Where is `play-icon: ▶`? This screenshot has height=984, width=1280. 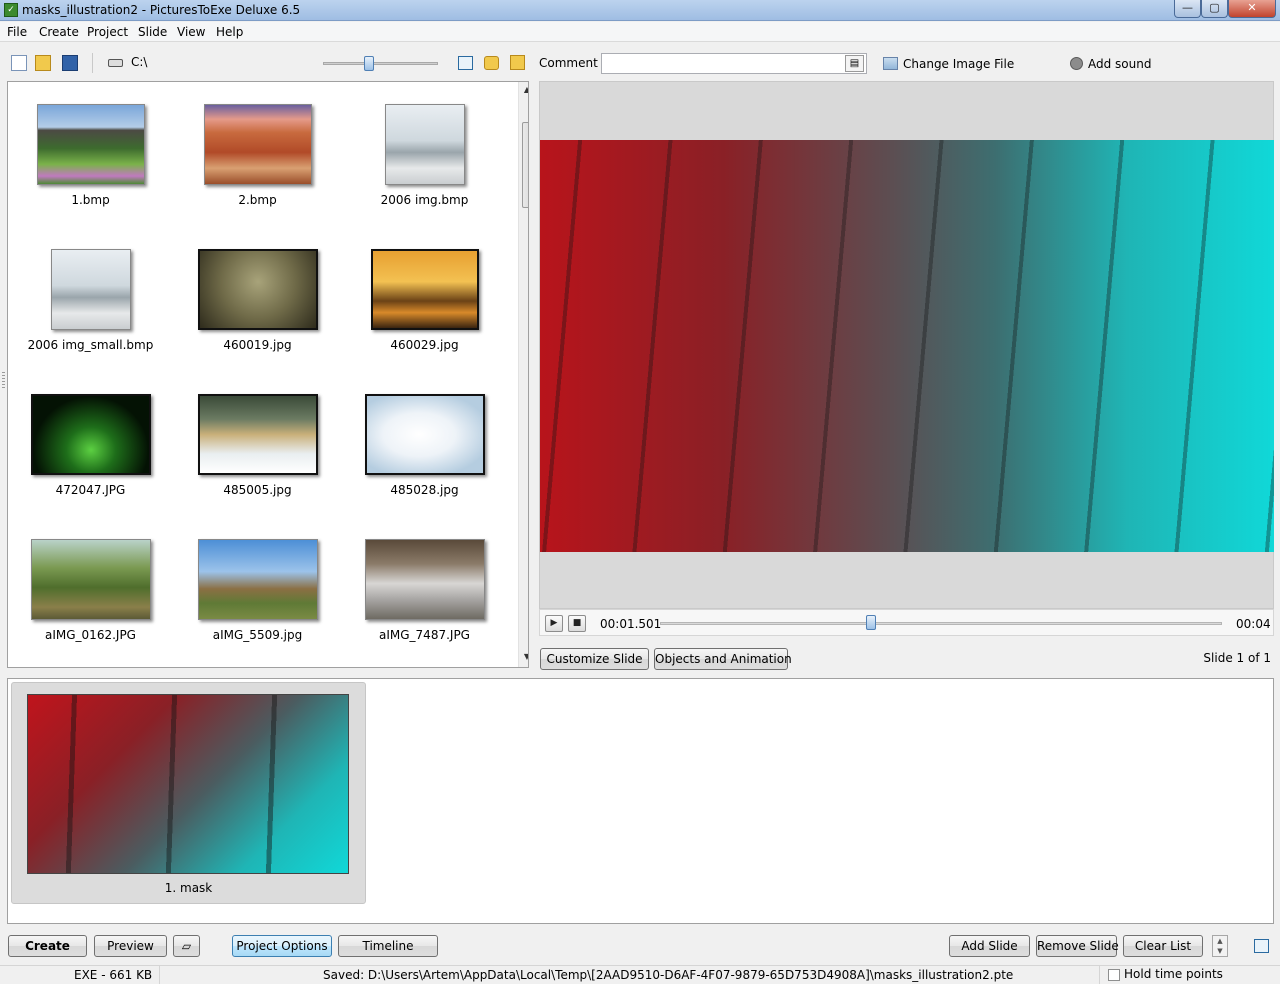
play-icon: ▶ is located at coordinates (554, 623).